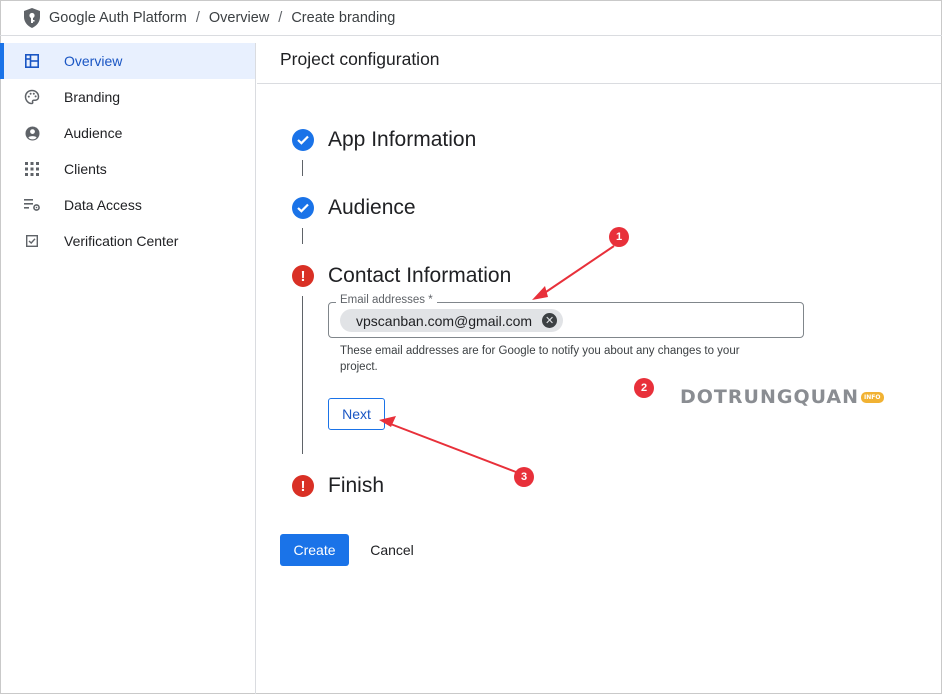  I want to click on cancel-button: Cancel, so click(392, 550).